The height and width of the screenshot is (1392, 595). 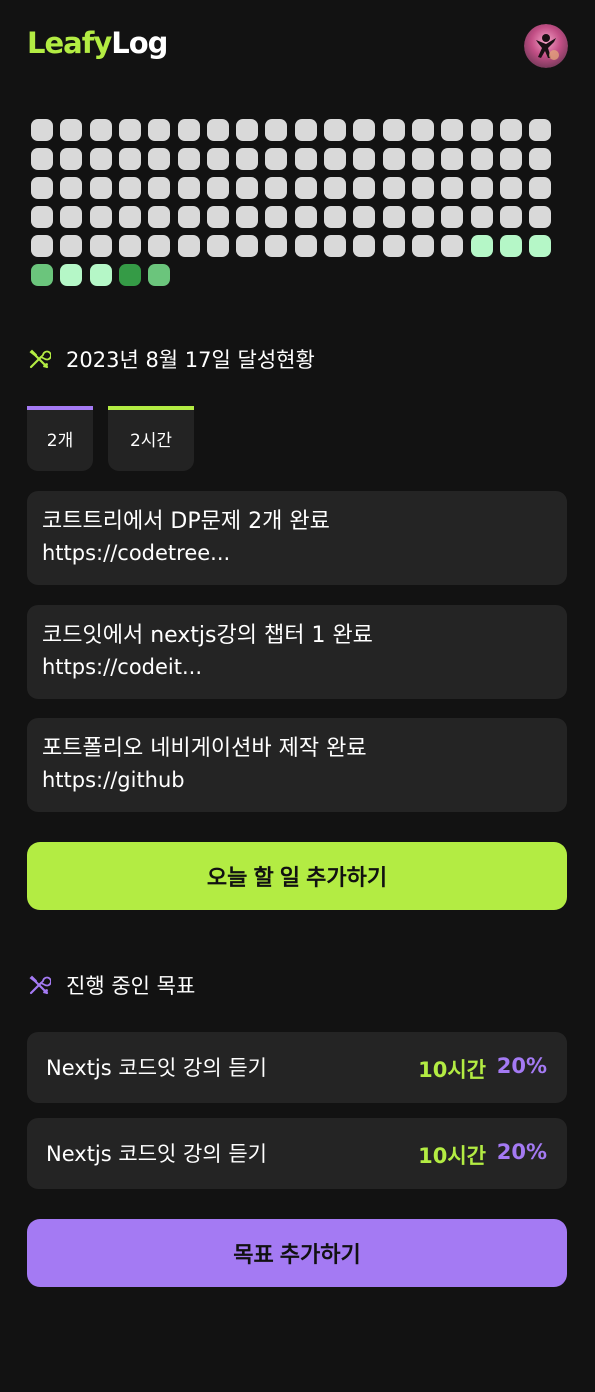 I want to click on add-goal-button: 목표 추가하기, so click(x=297, y=1253).